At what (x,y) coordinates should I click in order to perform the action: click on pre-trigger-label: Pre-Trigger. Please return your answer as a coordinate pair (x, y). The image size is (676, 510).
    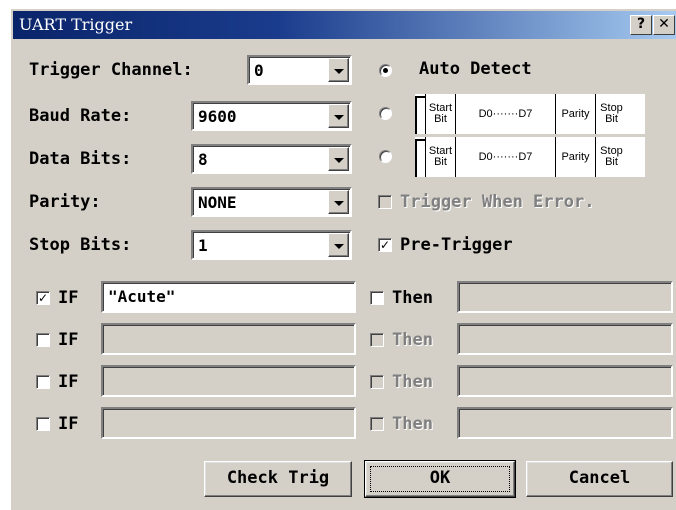
    Looking at the image, I should click on (456, 245).